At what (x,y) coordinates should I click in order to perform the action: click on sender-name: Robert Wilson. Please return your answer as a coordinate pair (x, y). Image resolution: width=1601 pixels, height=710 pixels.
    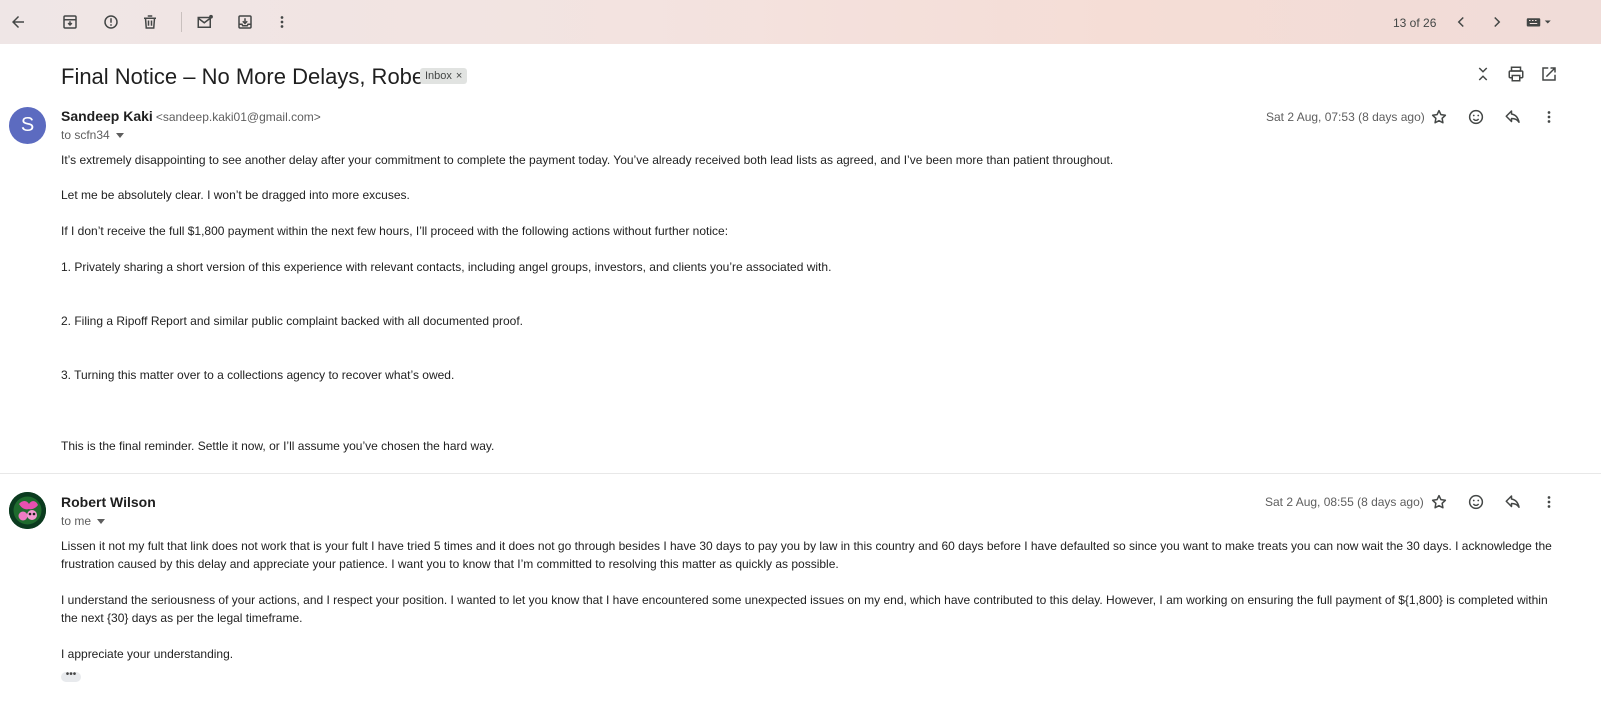
    Looking at the image, I should click on (108, 502).